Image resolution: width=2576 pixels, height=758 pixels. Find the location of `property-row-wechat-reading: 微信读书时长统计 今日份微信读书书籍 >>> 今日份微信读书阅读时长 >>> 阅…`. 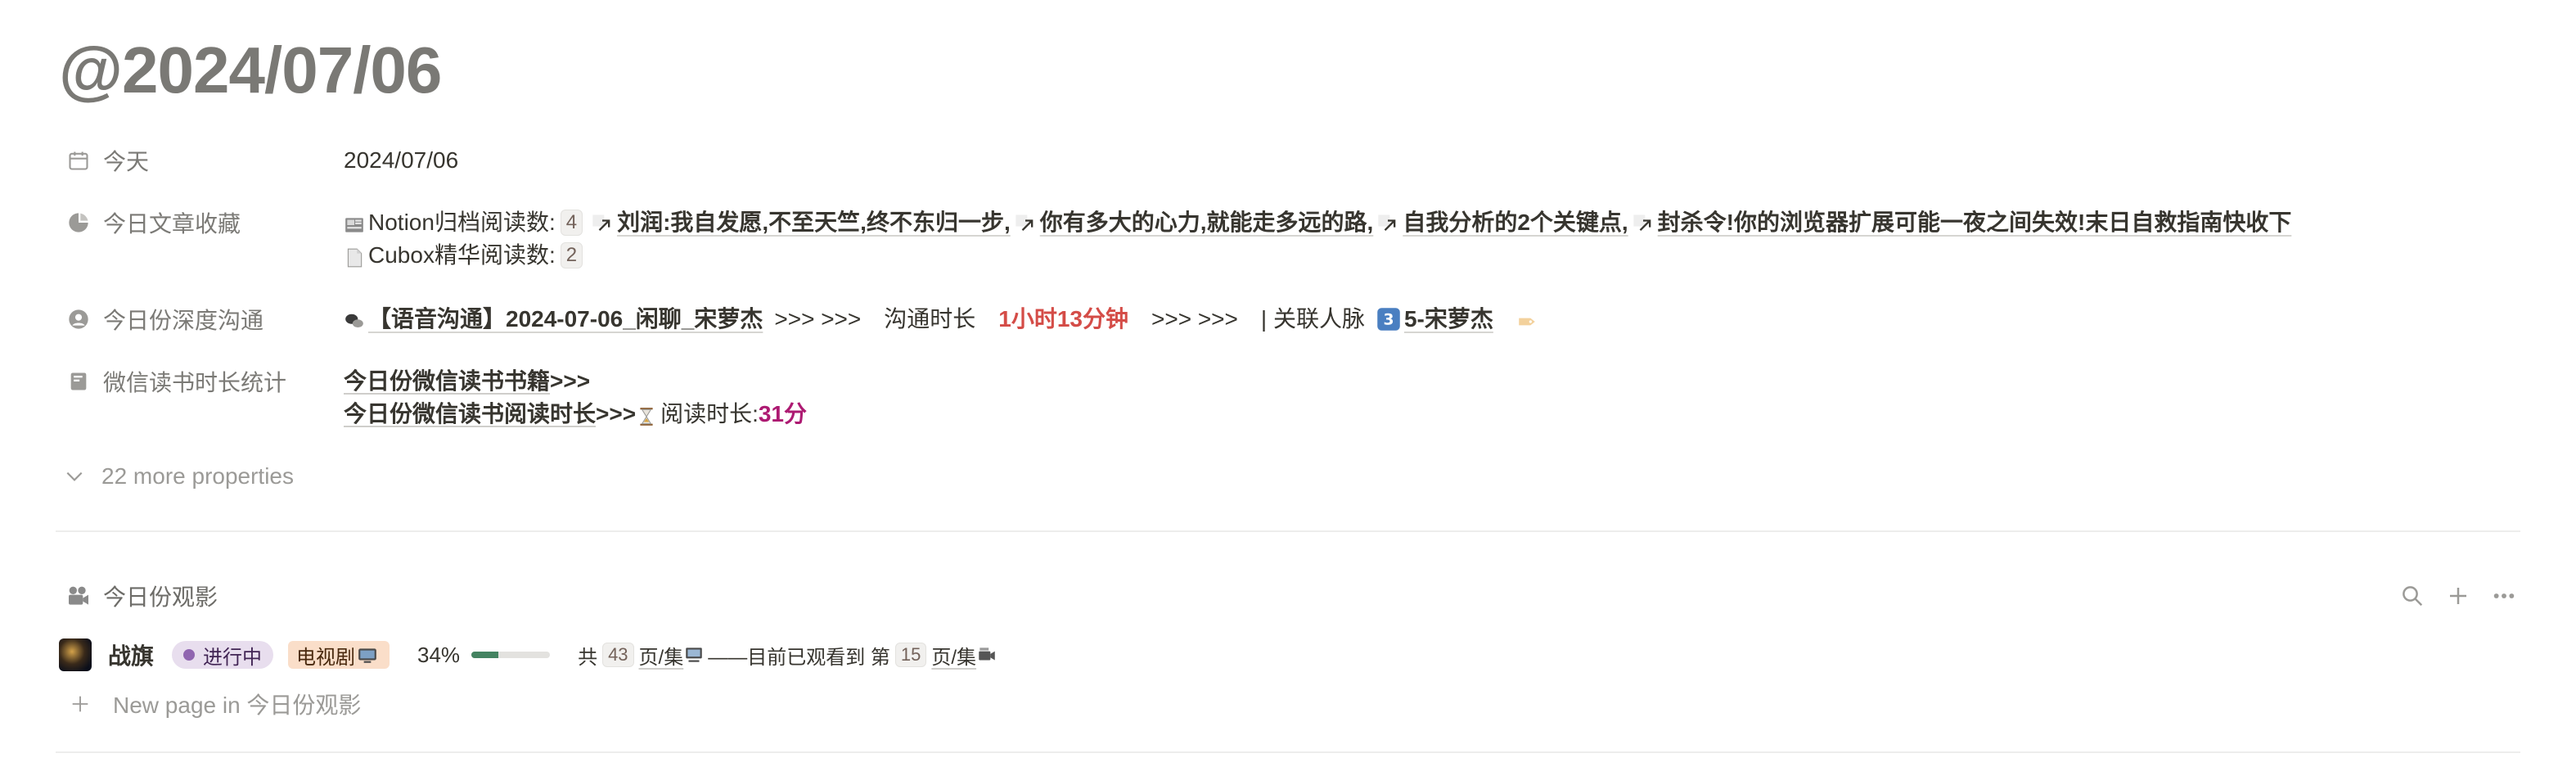

property-row-wechat-reading: 微信读书时长统计 今日份微信读书书籍 >>> 今日份微信读书阅读时长 >>> 阅… is located at coordinates (1277, 398).